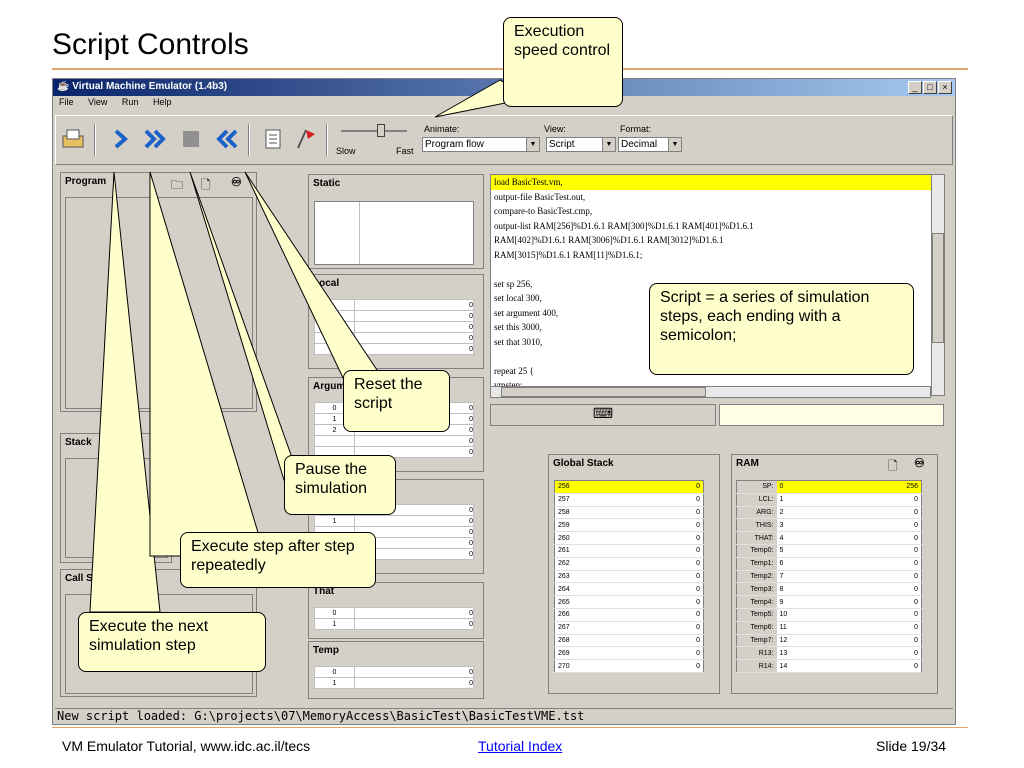 This screenshot has width=1024, height=768. Describe the element at coordinates (520, 746) in the screenshot. I see `tutorial-index-link: Tutorial Index` at that location.